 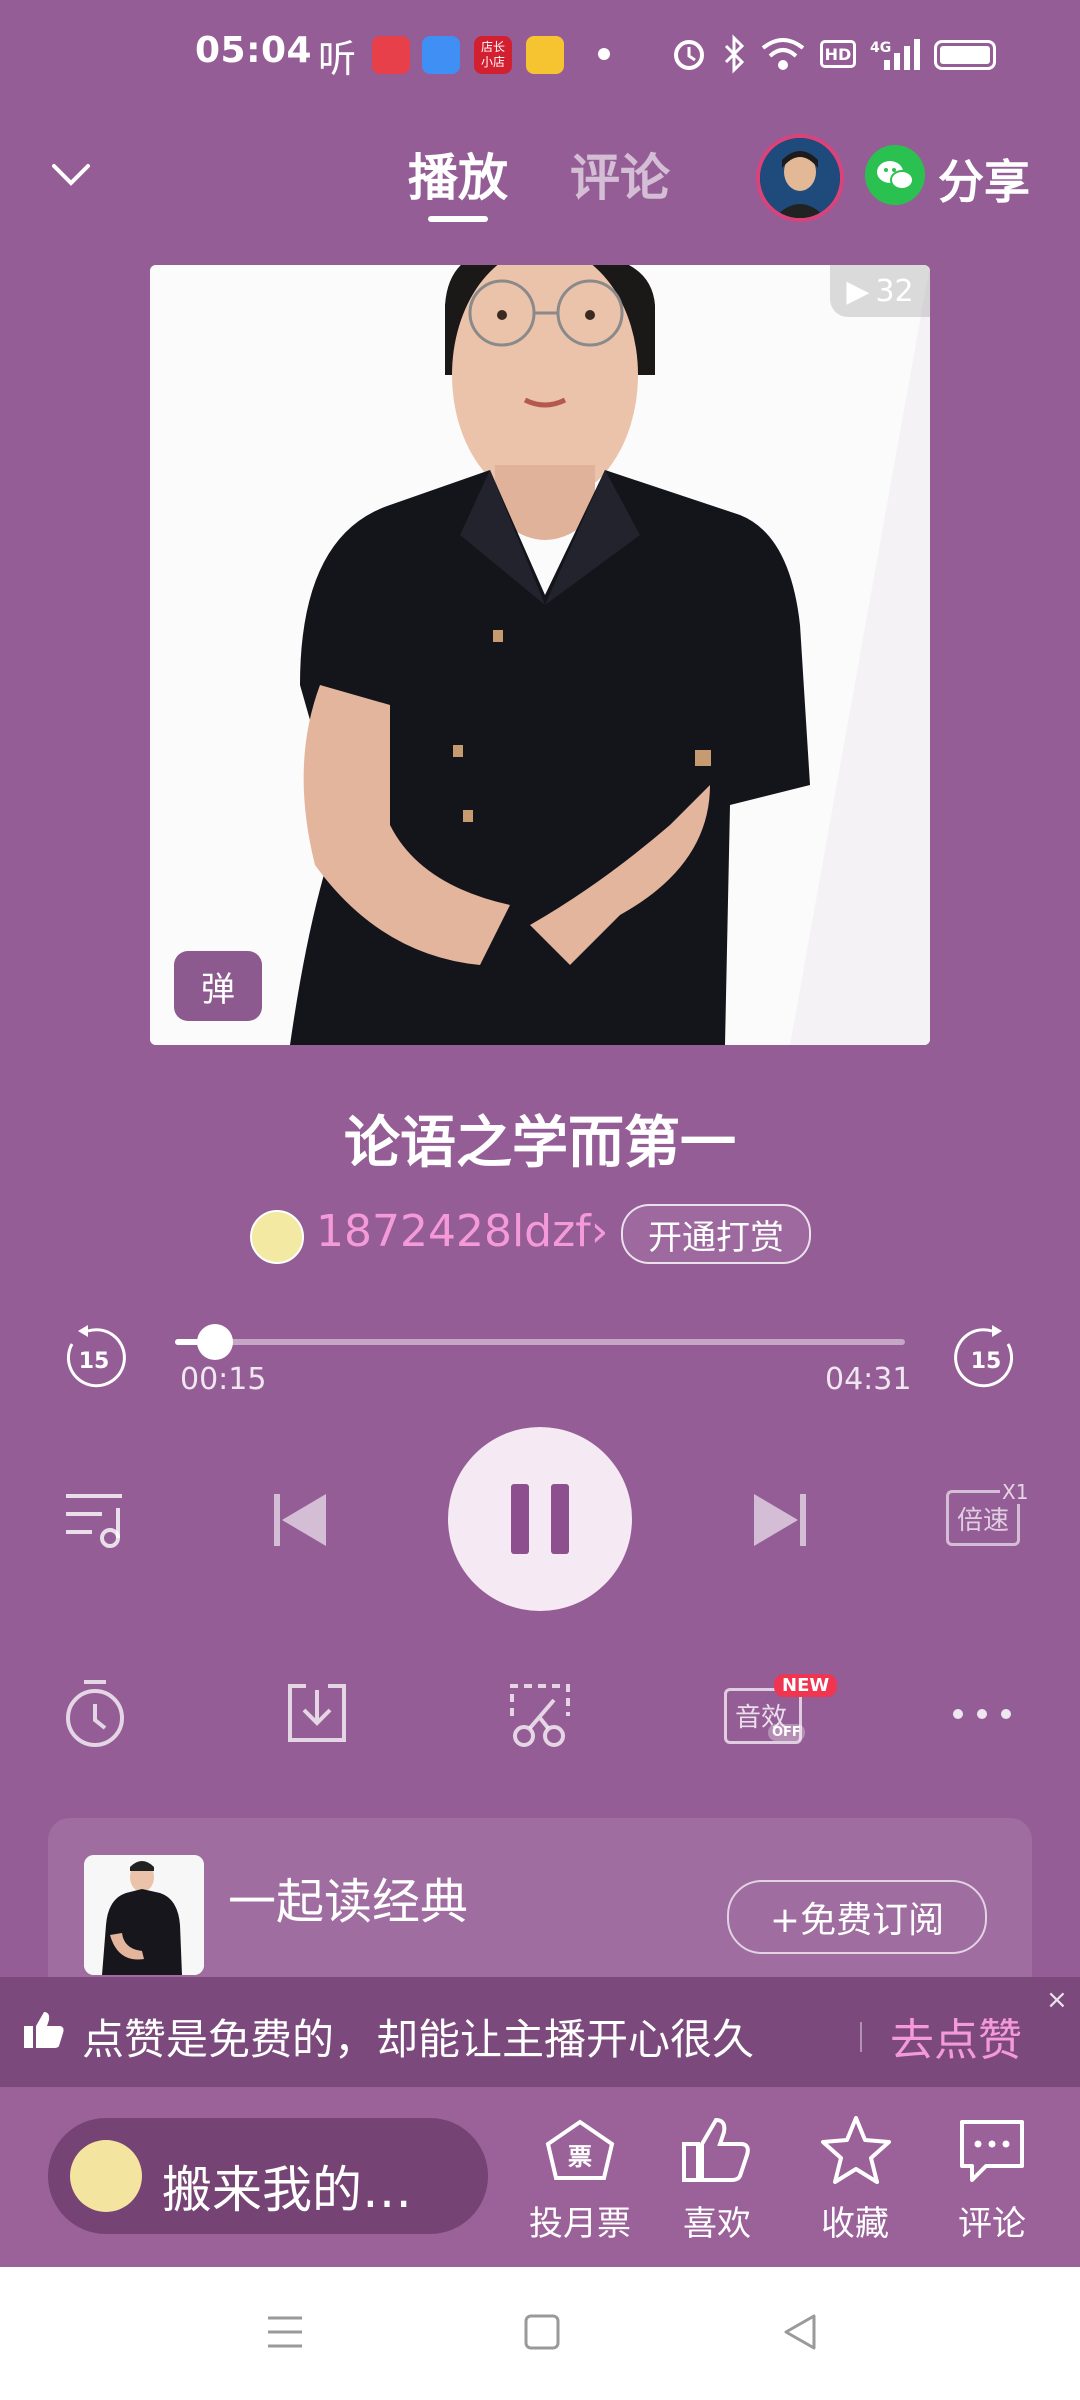 I want to click on bluetooth-icon, so click(x=734, y=54).